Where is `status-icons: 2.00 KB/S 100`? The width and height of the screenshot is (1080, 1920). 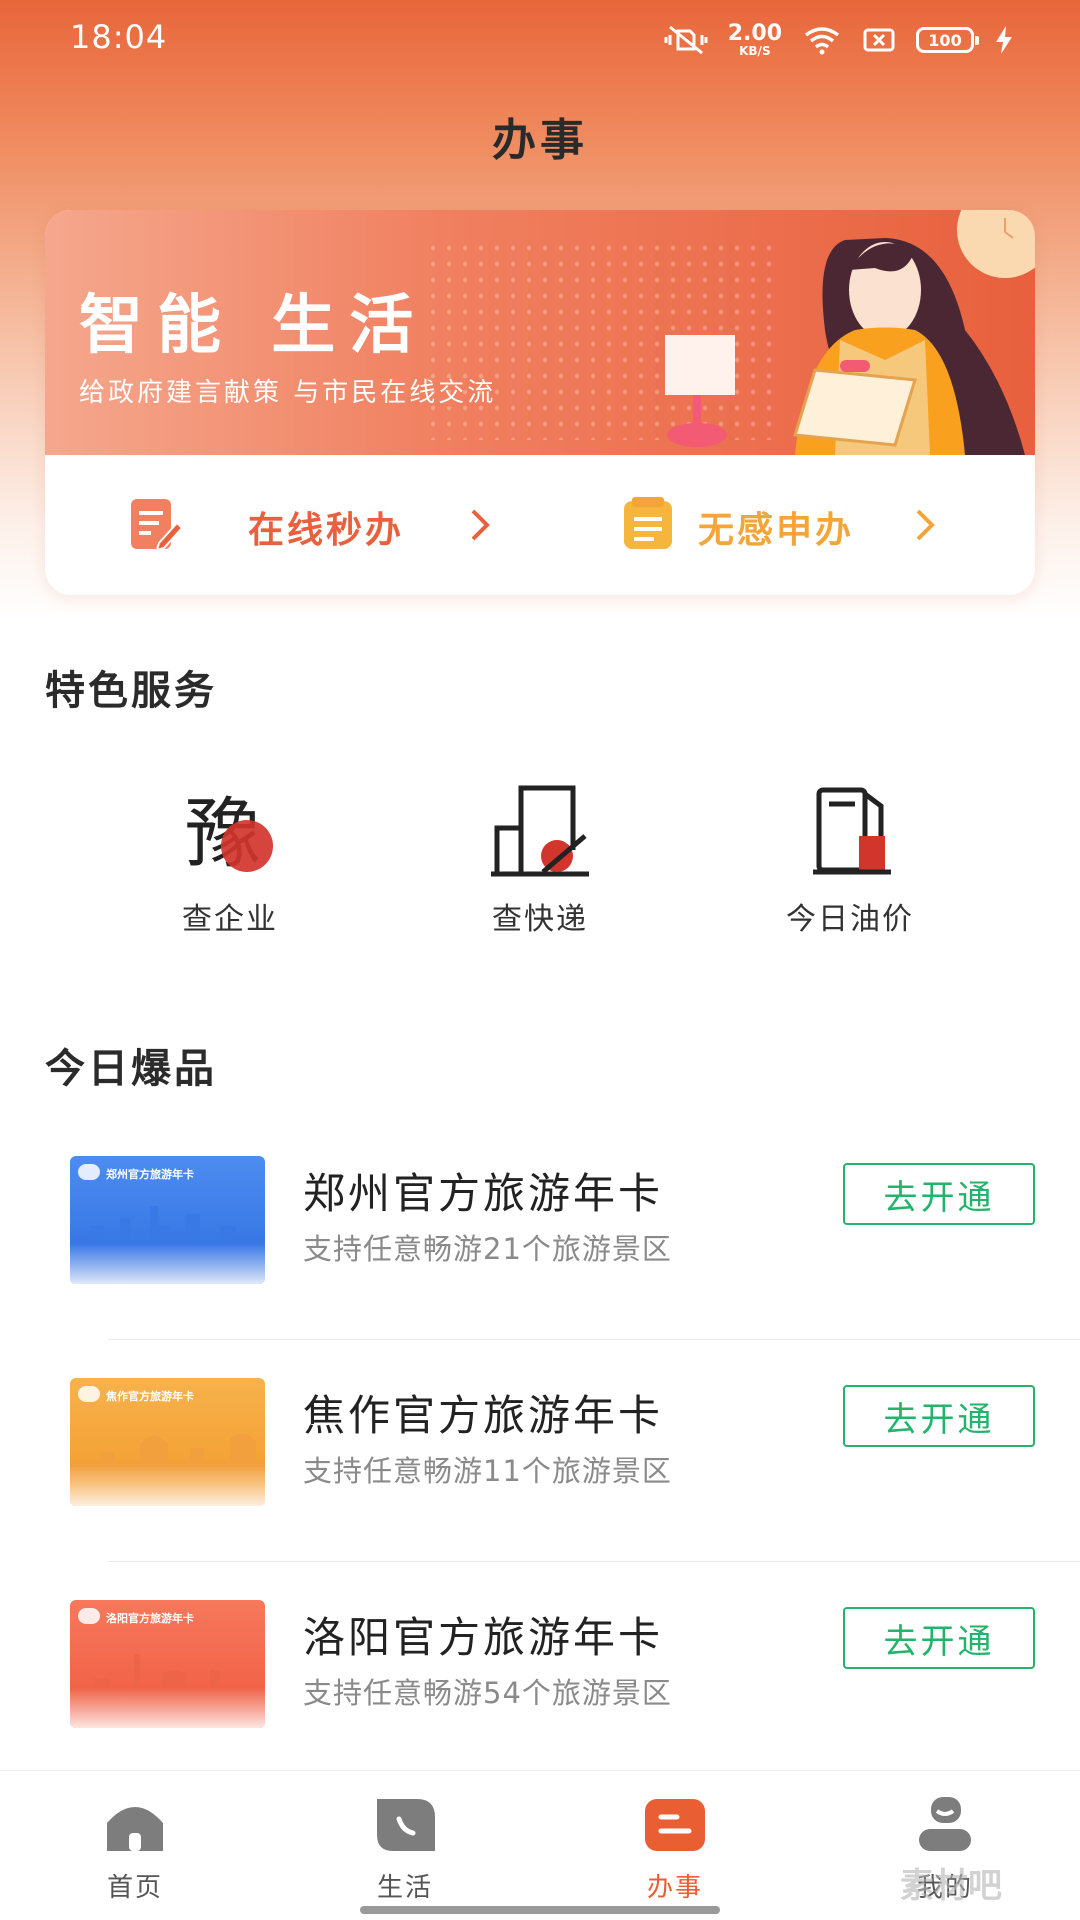
status-icons: 2.00 KB/S 100 is located at coordinates (839, 40).